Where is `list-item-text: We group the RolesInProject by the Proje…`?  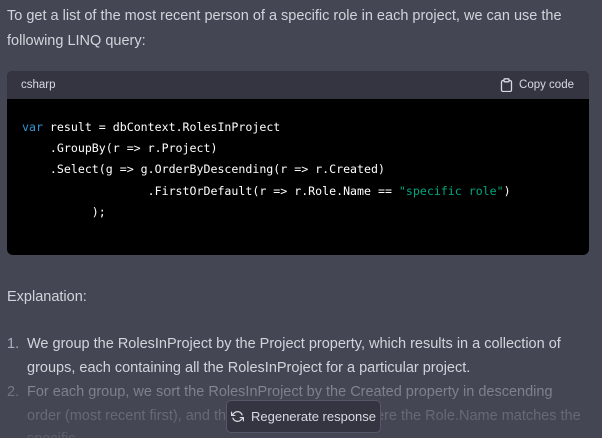 list-item-text: We group the RolesInProject by the Proje… is located at coordinates (294, 356).